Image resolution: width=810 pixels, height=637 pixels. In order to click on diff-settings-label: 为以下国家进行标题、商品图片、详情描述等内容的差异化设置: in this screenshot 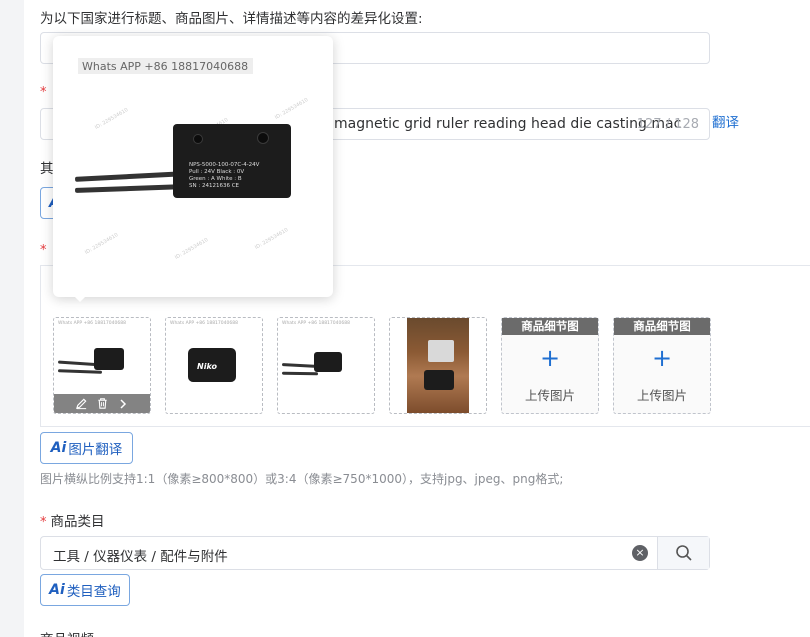, I will do `click(231, 19)`.